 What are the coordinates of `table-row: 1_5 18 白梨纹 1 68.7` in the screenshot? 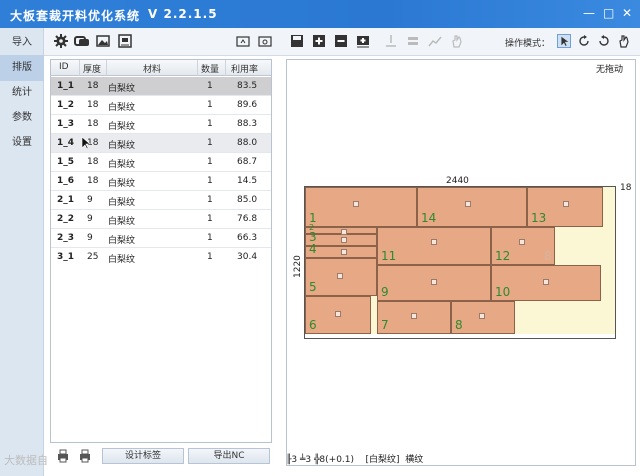 It's located at (161, 162).